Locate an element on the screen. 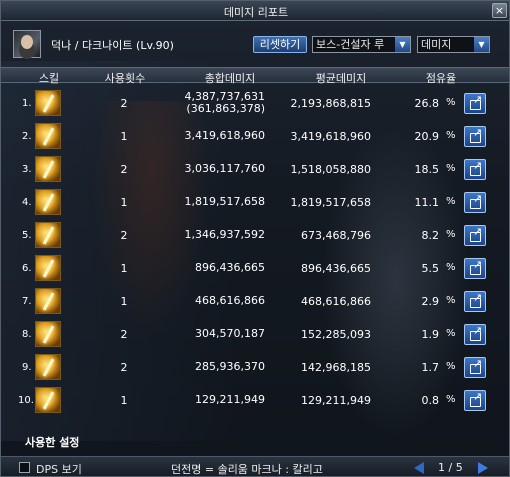  window-title: 데미지 리포트 is located at coordinates (256, 12).